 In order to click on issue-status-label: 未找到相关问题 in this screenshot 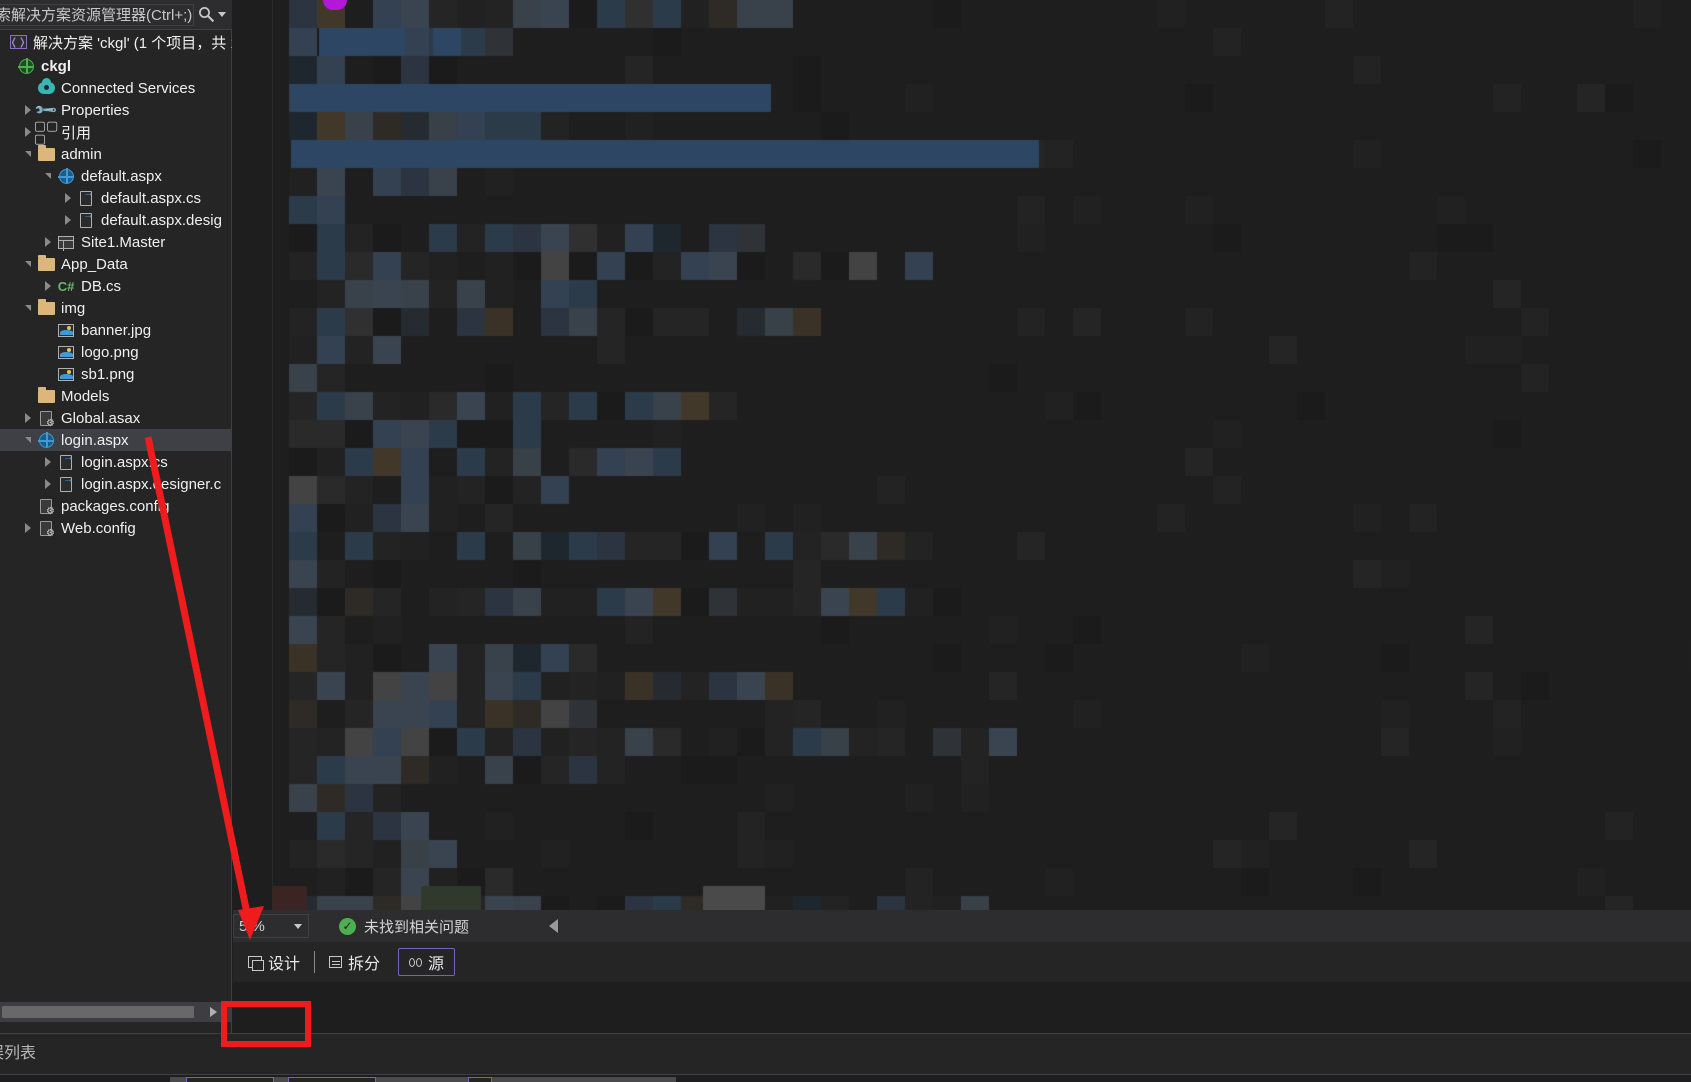, I will do `click(417, 927)`.